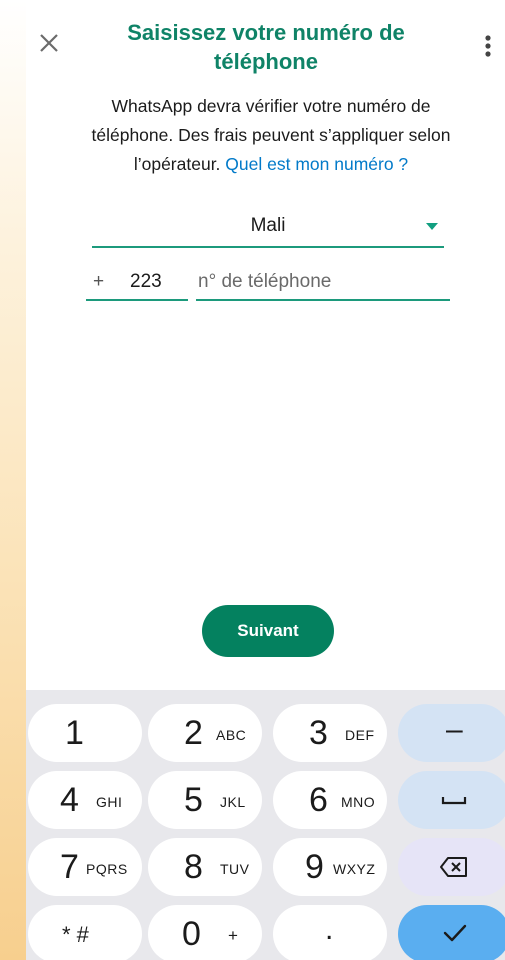 This screenshot has width=505, height=960. What do you see at coordinates (330, 733) in the screenshot?
I see `key-3: 3 DEF` at bounding box center [330, 733].